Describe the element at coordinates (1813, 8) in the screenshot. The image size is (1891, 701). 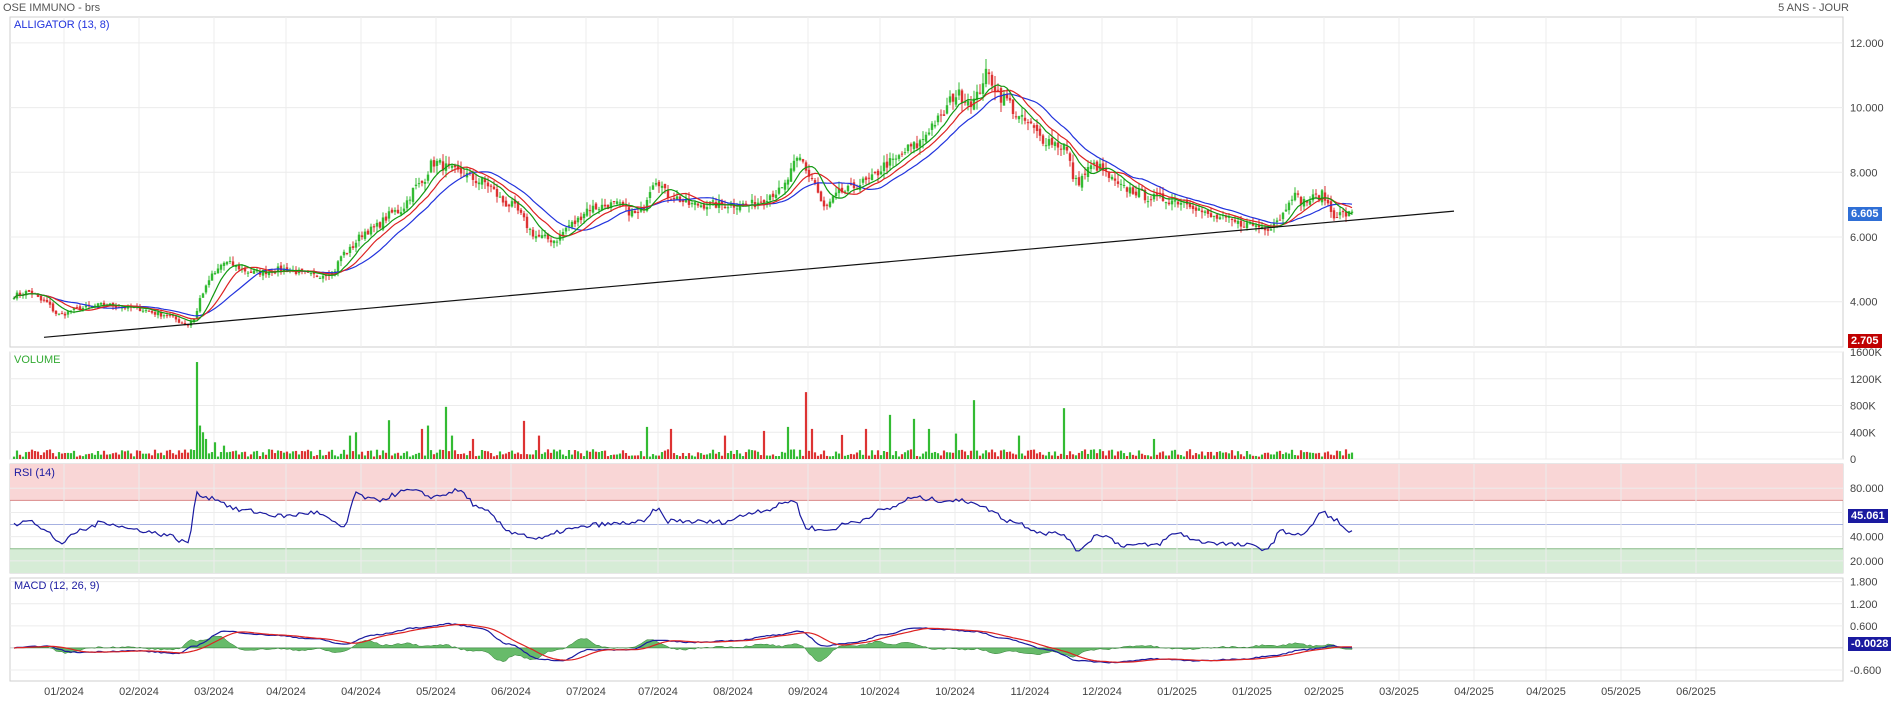
I see `period-label: 5 ANS - JOUR` at that location.